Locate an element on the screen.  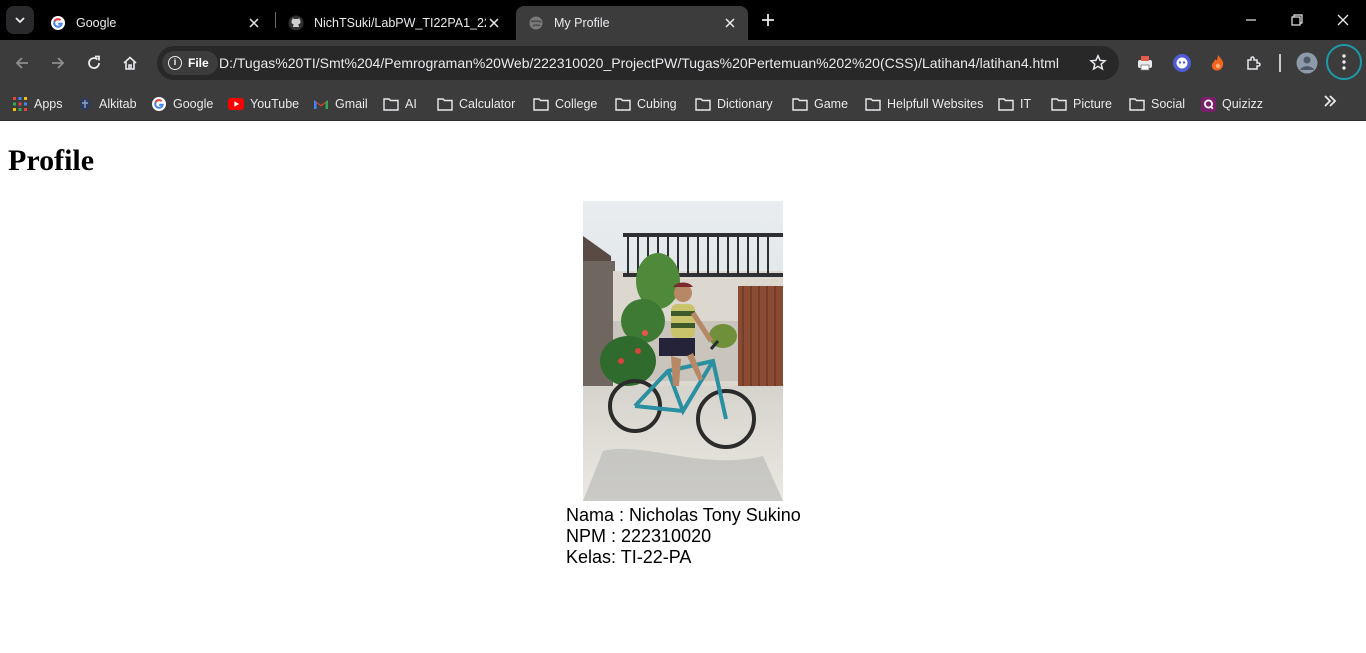
reload-button is located at coordinates (94, 63).